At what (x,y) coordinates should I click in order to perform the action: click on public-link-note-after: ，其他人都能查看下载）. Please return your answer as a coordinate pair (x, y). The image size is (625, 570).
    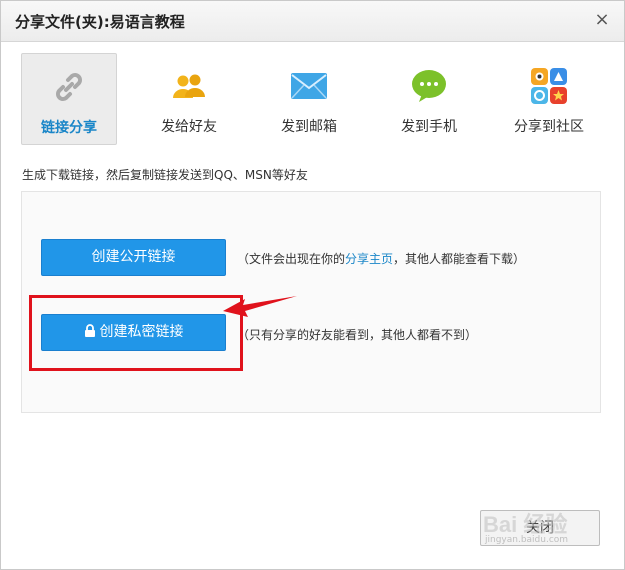
    Looking at the image, I should click on (459, 259).